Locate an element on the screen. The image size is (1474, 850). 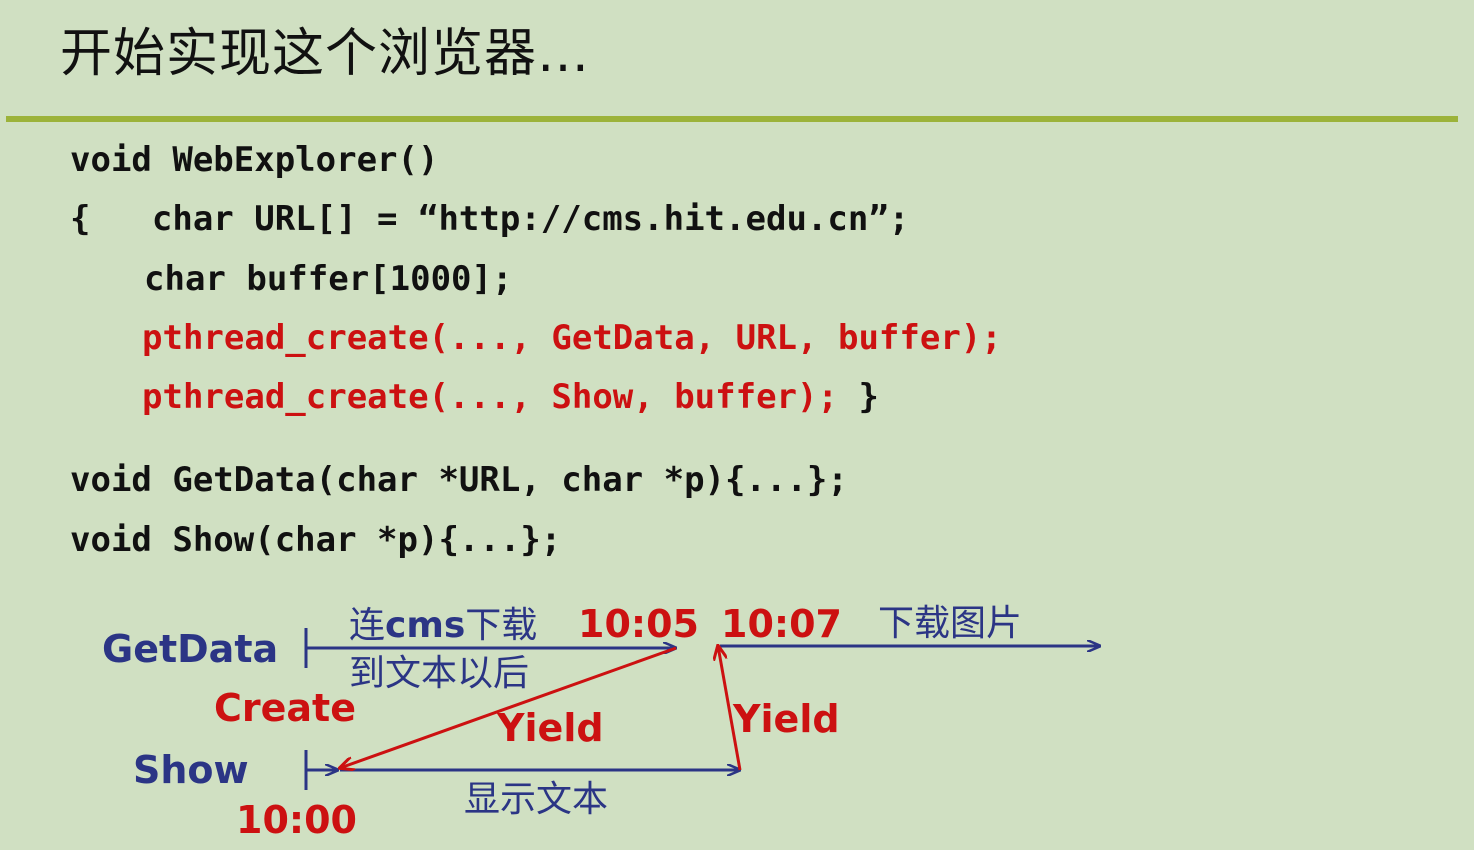
time-1005-label: 10:05 is located at coordinates (638, 624).